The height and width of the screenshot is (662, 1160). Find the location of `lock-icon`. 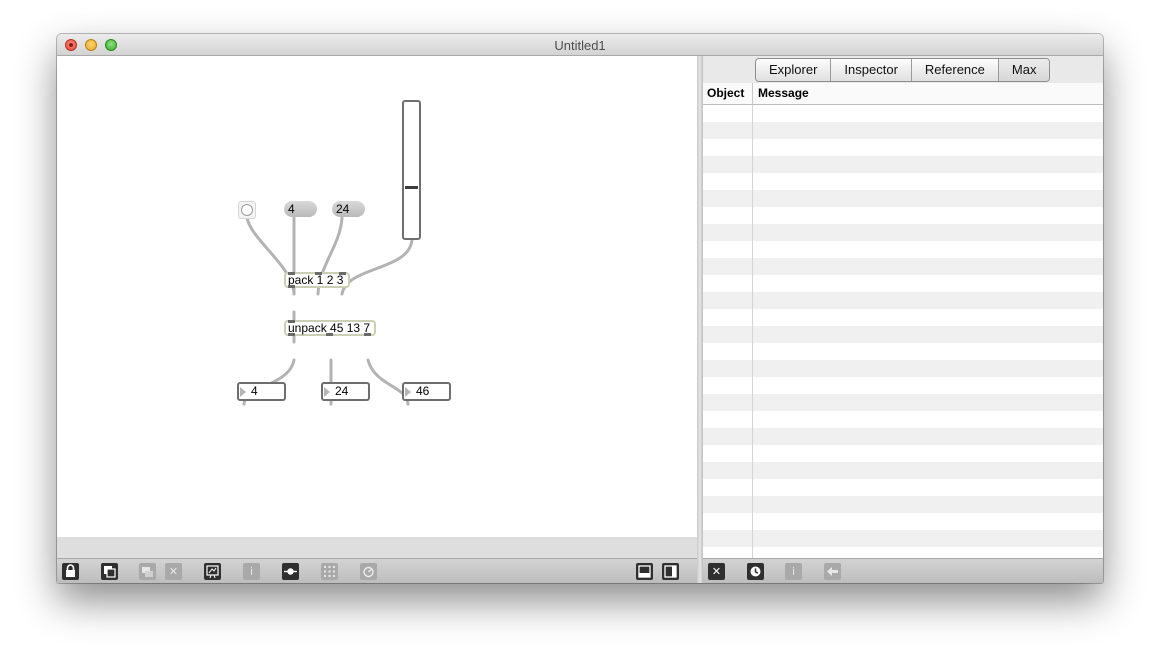

lock-icon is located at coordinates (70, 571).